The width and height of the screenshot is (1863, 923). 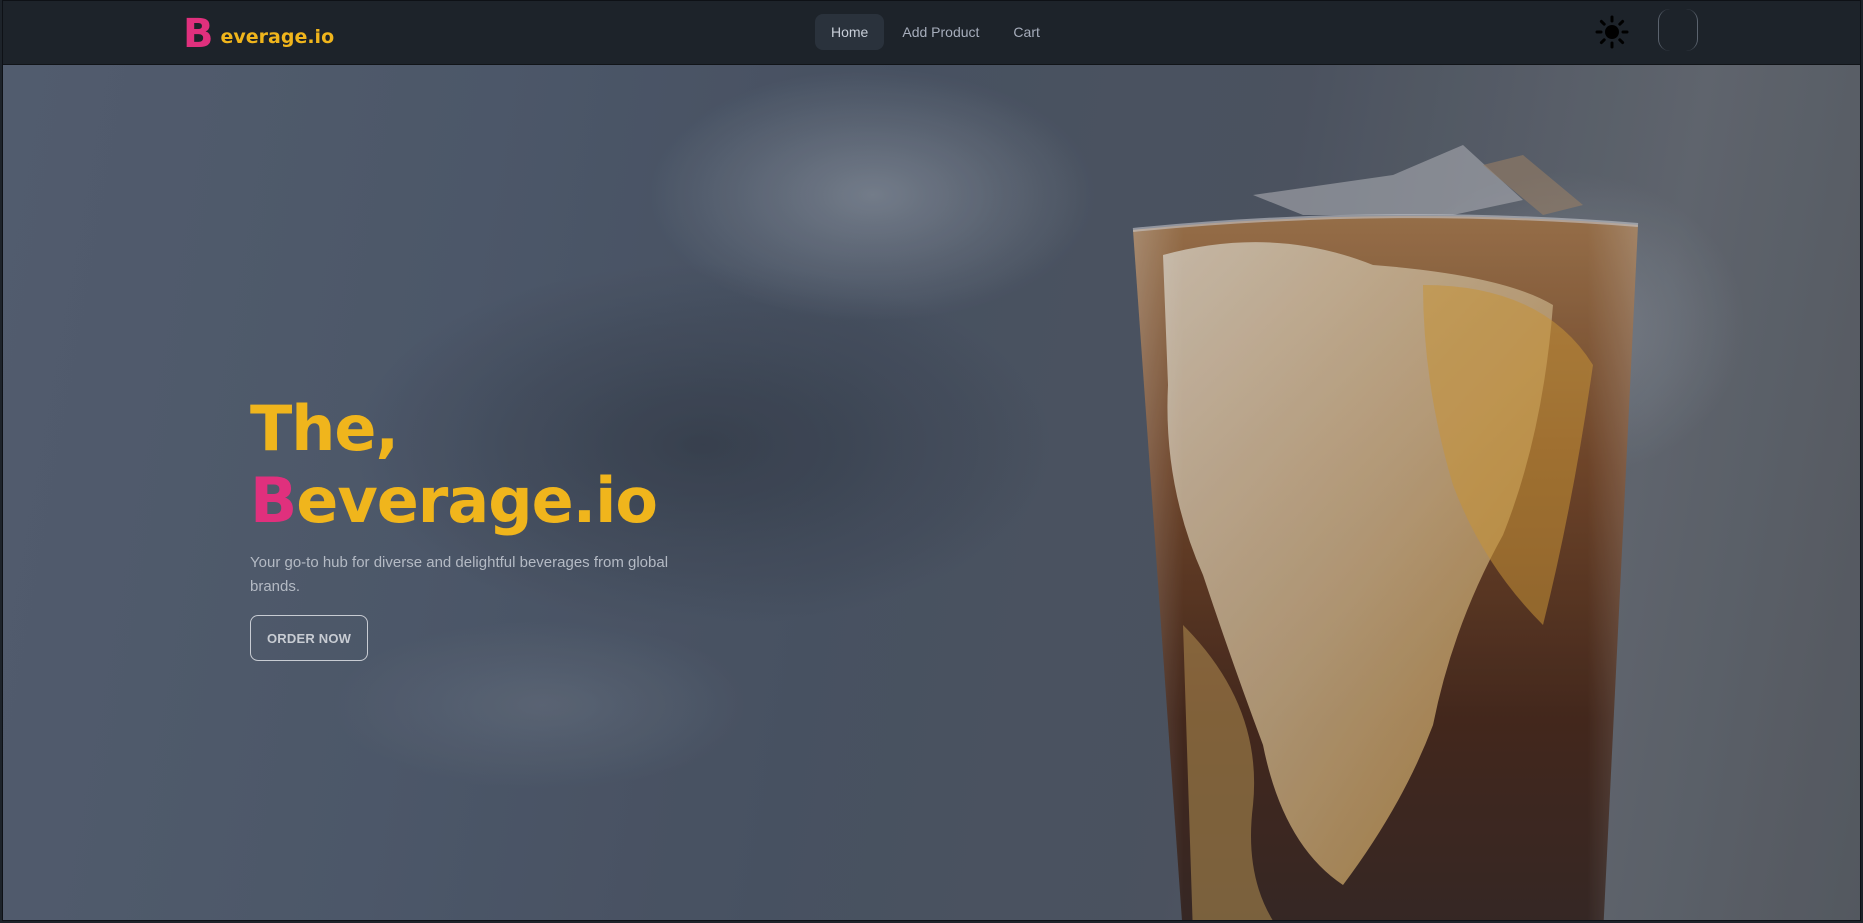 What do you see at coordinates (940, 32) in the screenshot?
I see `nav-add-product: Add Product` at bounding box center [940, 32].